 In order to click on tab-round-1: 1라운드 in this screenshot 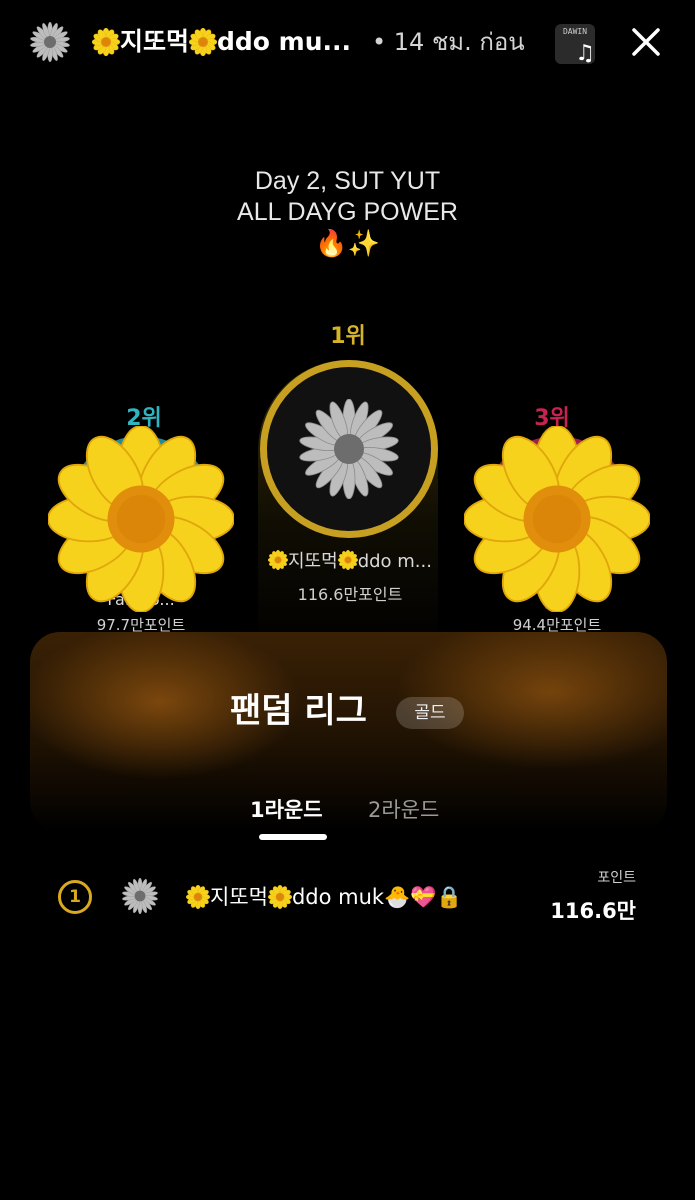, I will do `click(286, 809)`.